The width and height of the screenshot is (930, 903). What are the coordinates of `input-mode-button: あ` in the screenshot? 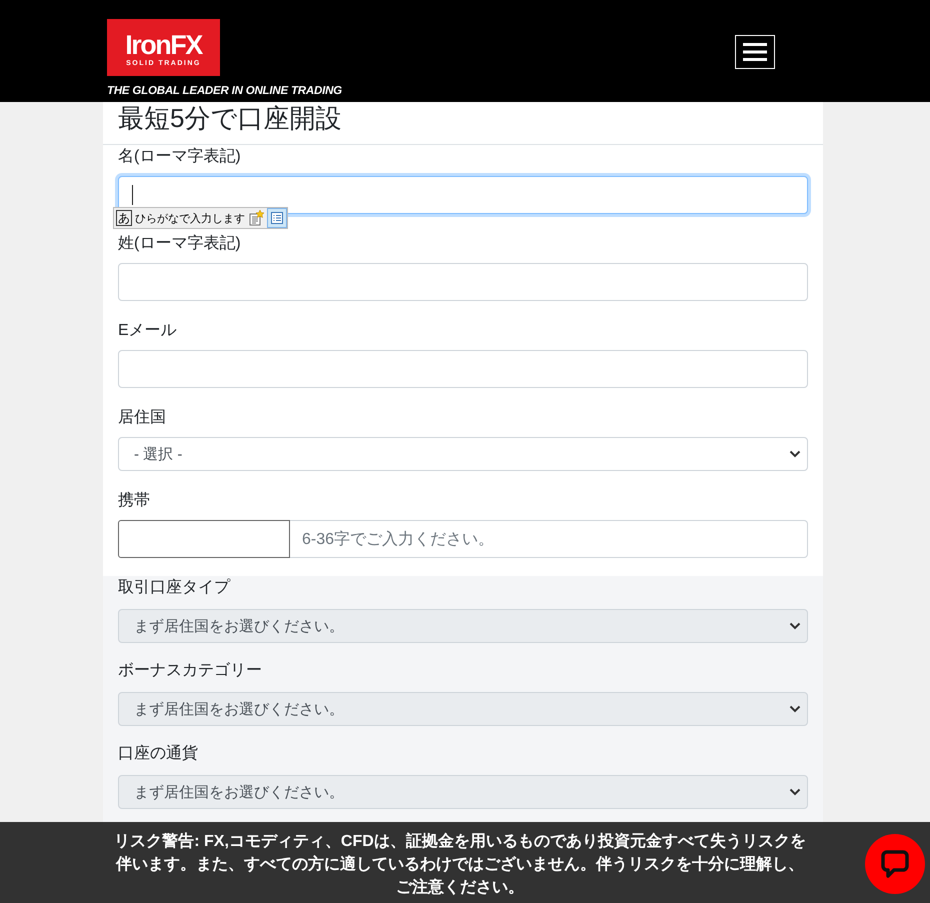 It's located at (124, 218).